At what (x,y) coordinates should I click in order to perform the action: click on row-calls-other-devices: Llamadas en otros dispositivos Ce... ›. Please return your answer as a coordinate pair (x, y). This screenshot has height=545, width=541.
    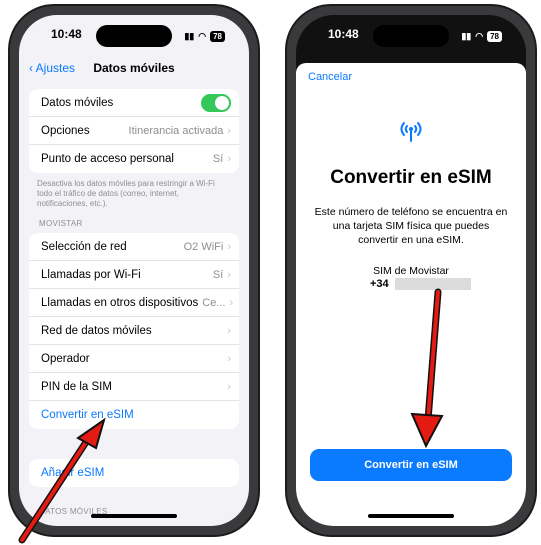
    Looking at the image, I should click on (134, 303).